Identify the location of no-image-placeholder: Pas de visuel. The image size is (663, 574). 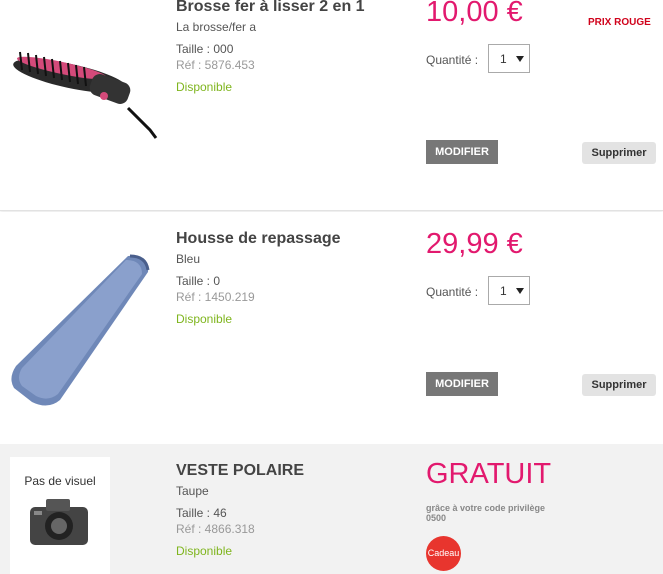
(60, 515).